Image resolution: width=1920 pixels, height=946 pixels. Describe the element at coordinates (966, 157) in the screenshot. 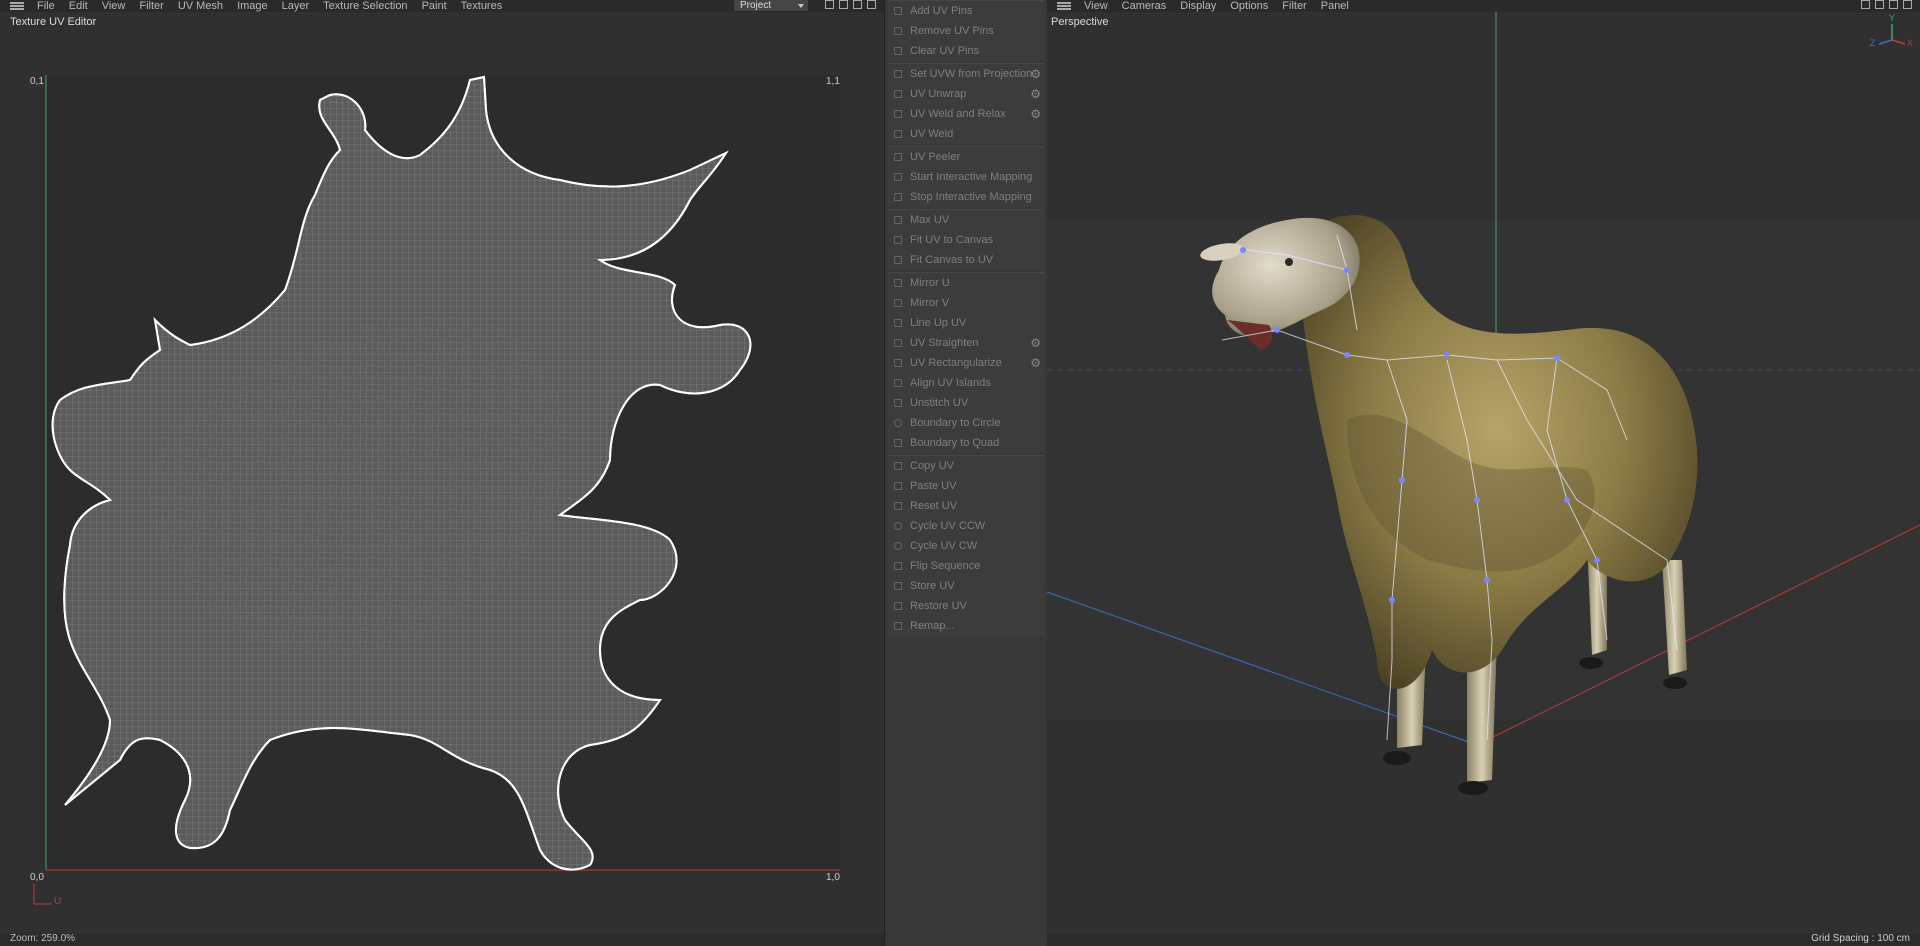

I see `cmd-uv-peeler: UV Peeler` at that location.